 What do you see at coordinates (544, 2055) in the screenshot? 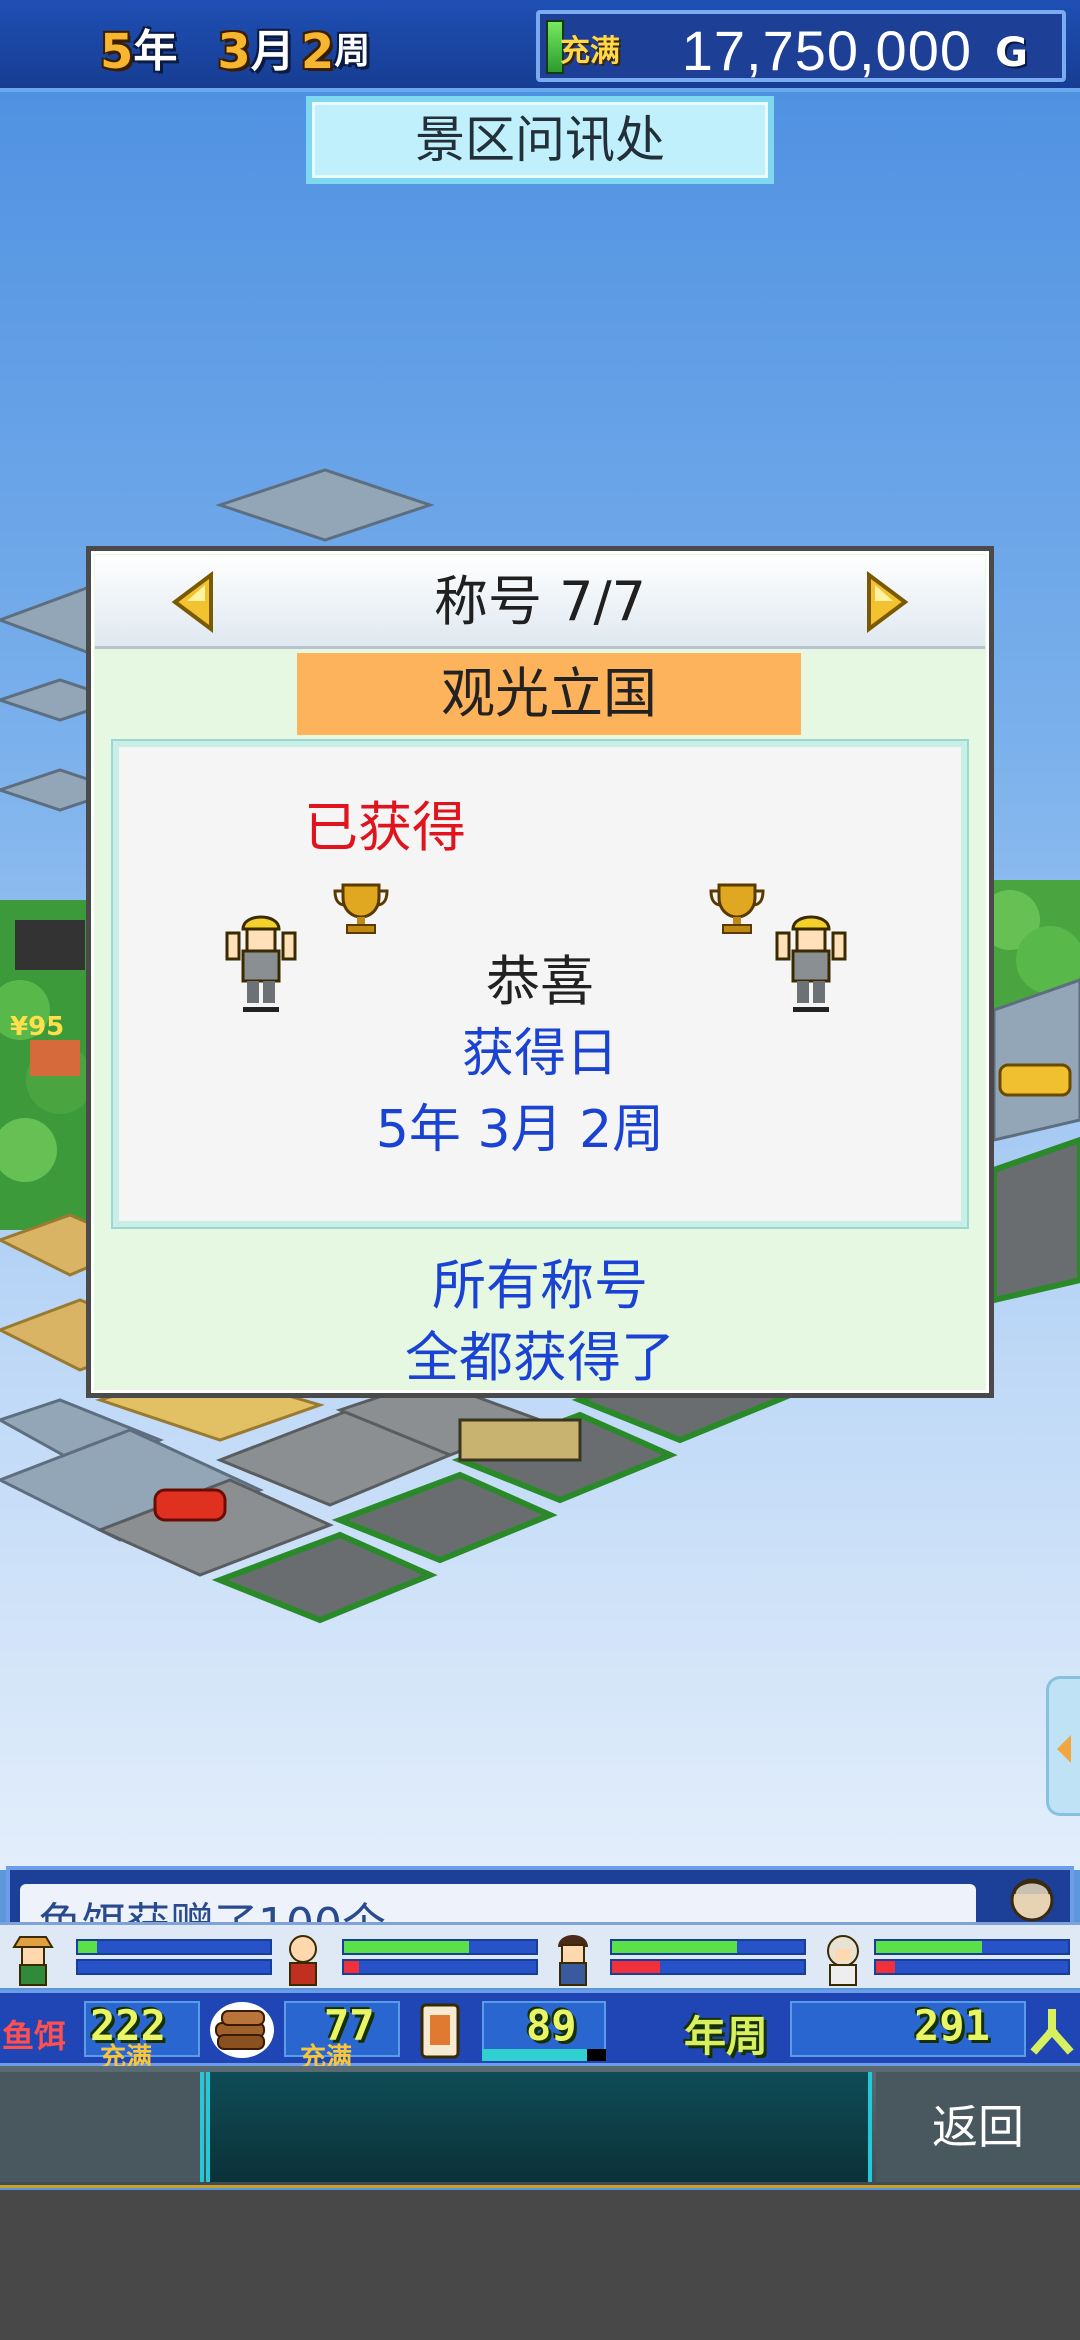
I see `item-gauge` at bounding box center [544, 2055].